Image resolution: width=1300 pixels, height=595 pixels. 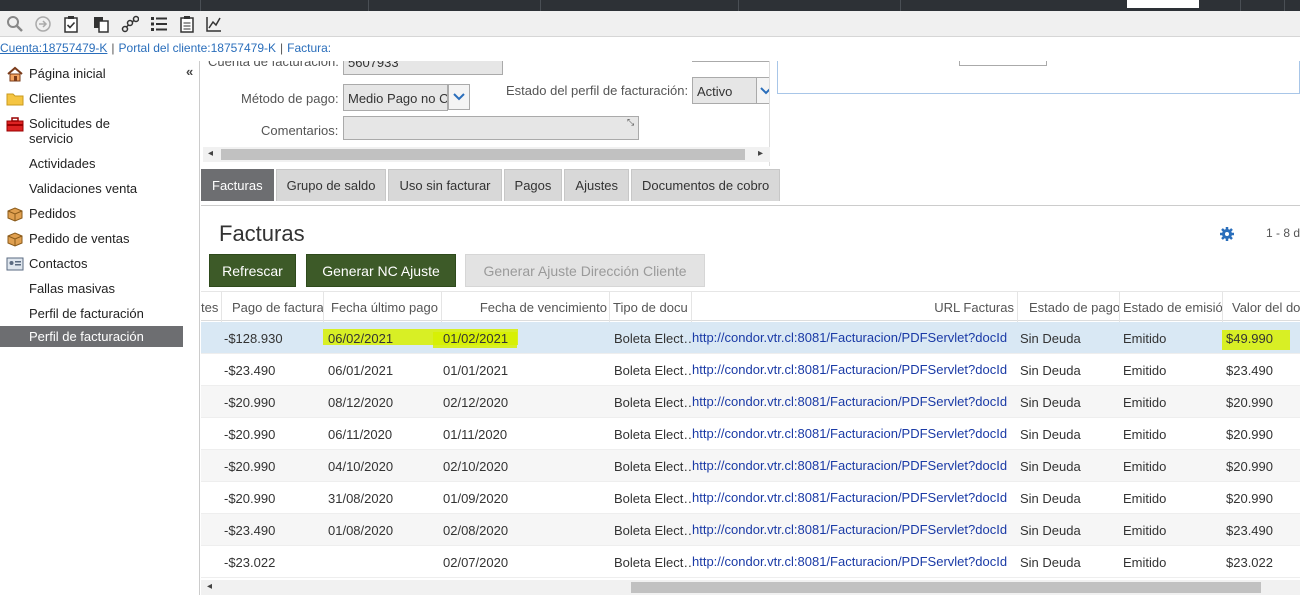 I want to click on top-bar-field, so click(x=1163, y=4).